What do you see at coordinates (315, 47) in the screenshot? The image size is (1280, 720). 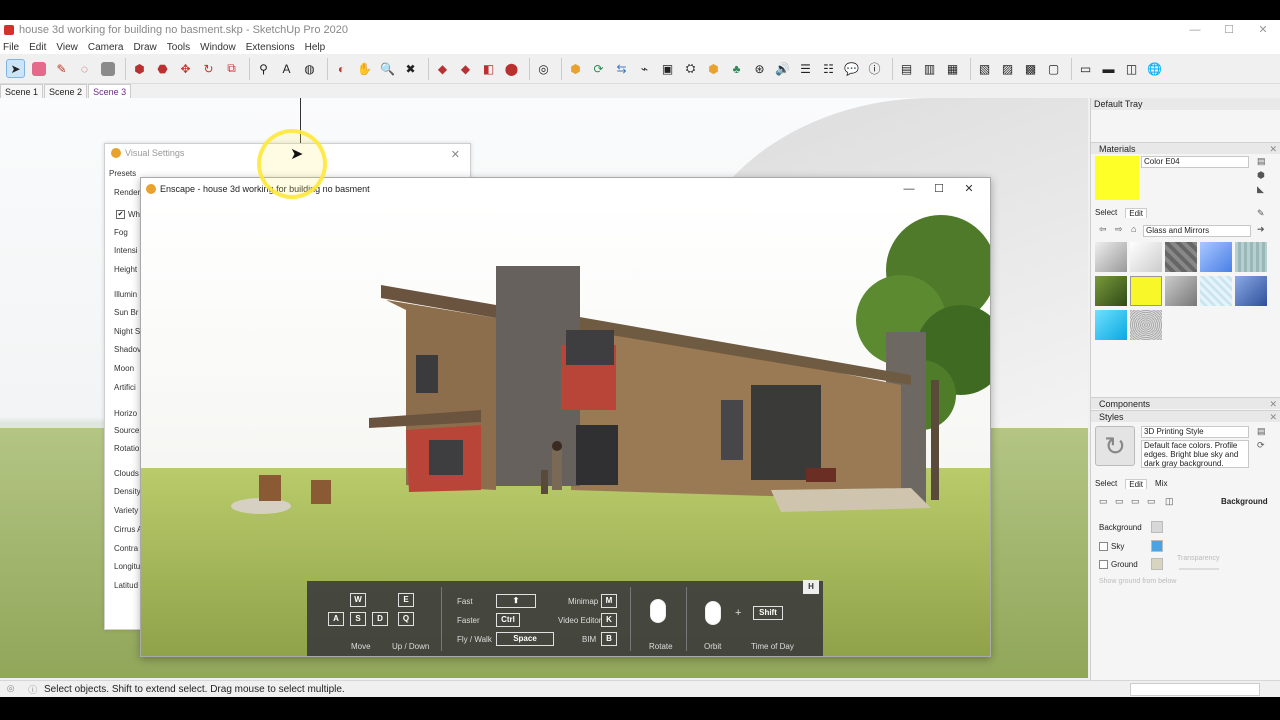 I see `menu-help: Help` at bounding box center [315, 47].